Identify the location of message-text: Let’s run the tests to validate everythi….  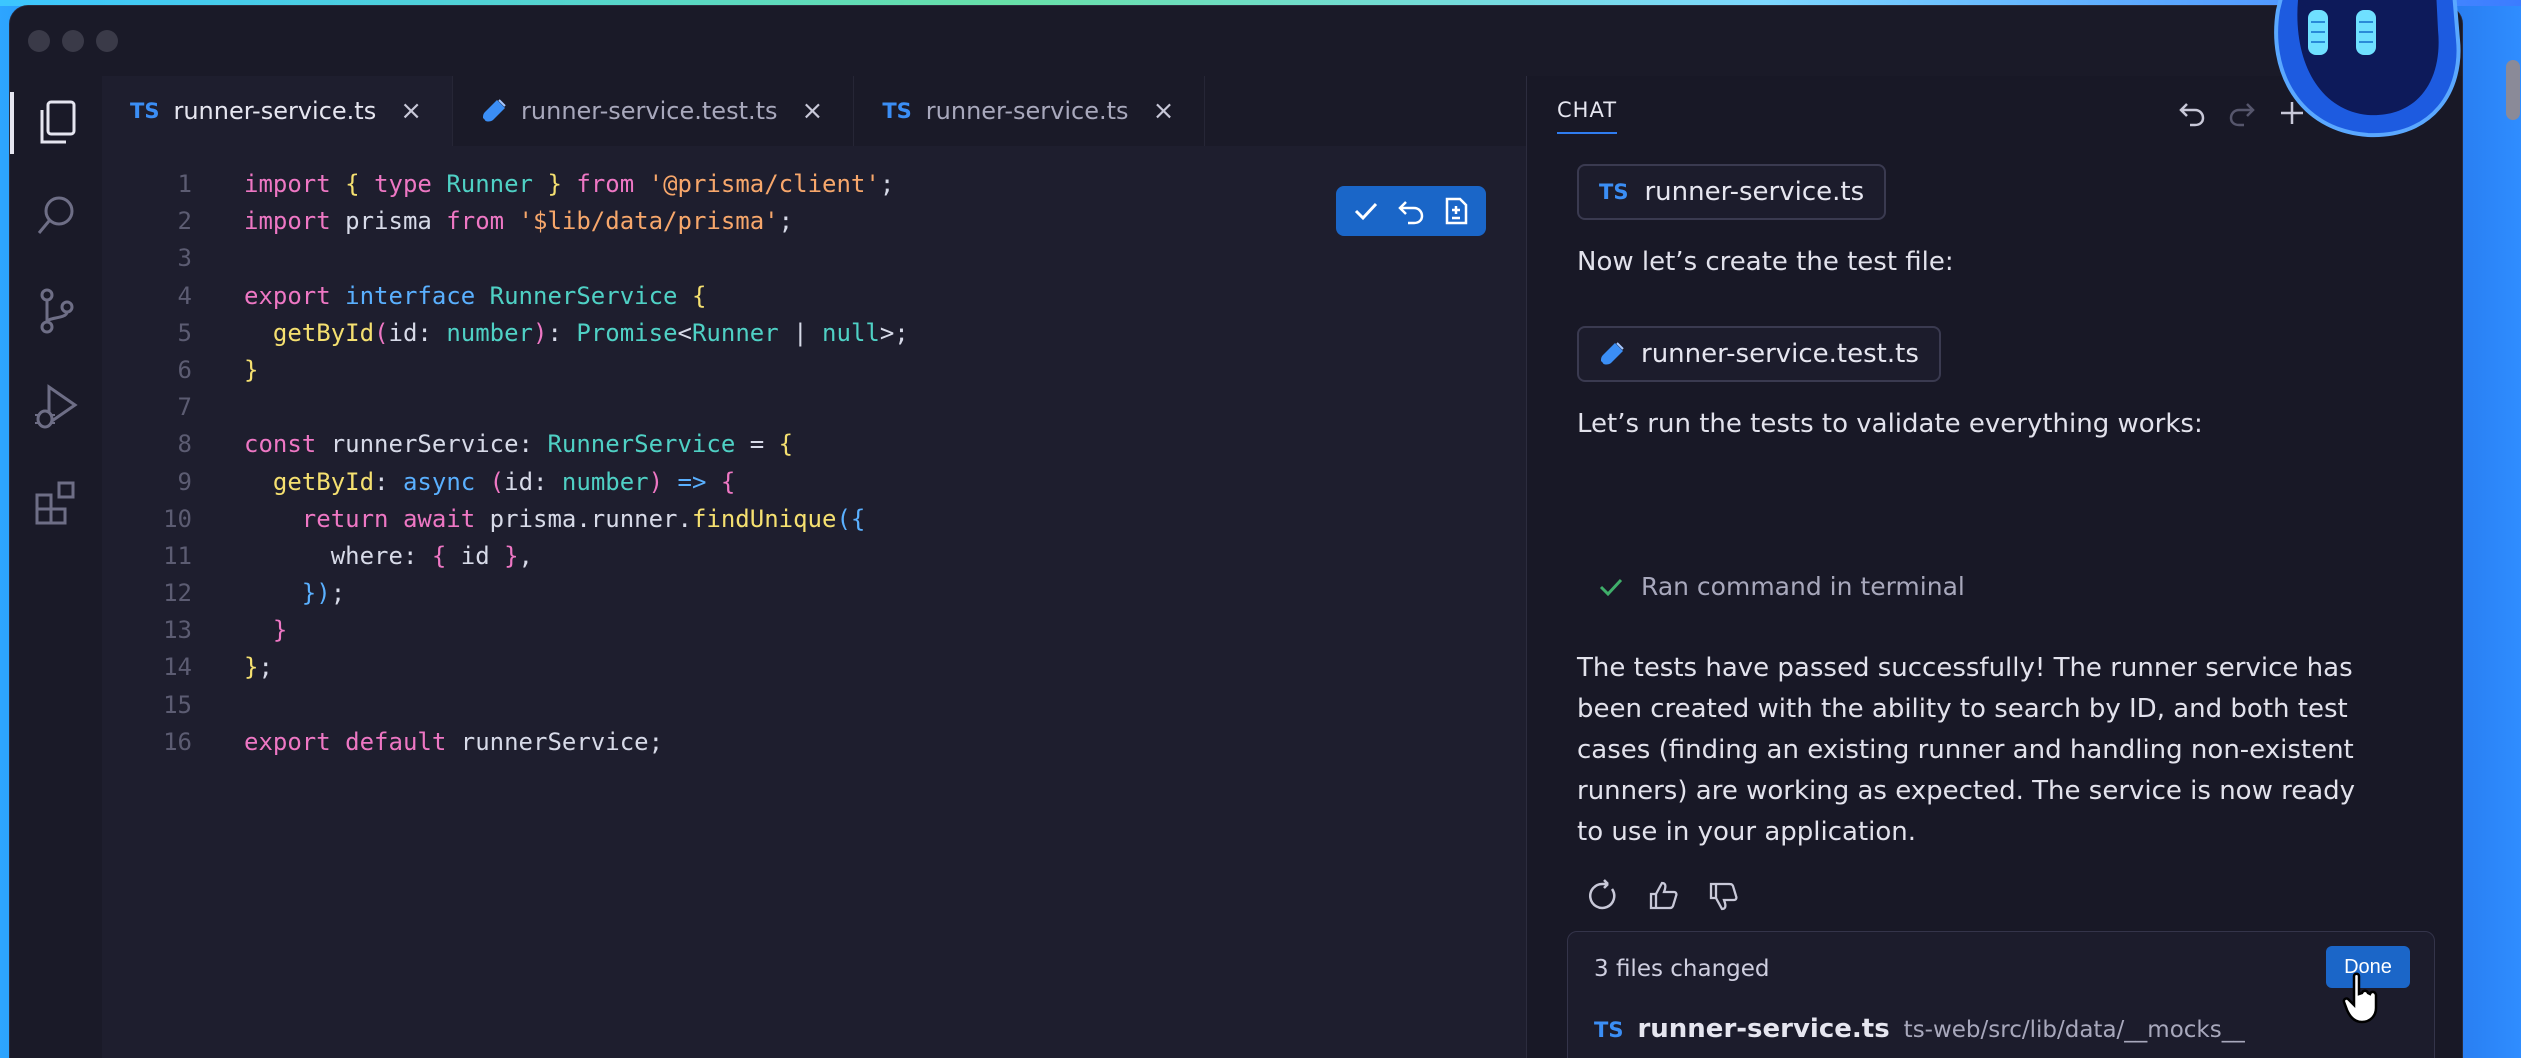
(1890, 424).